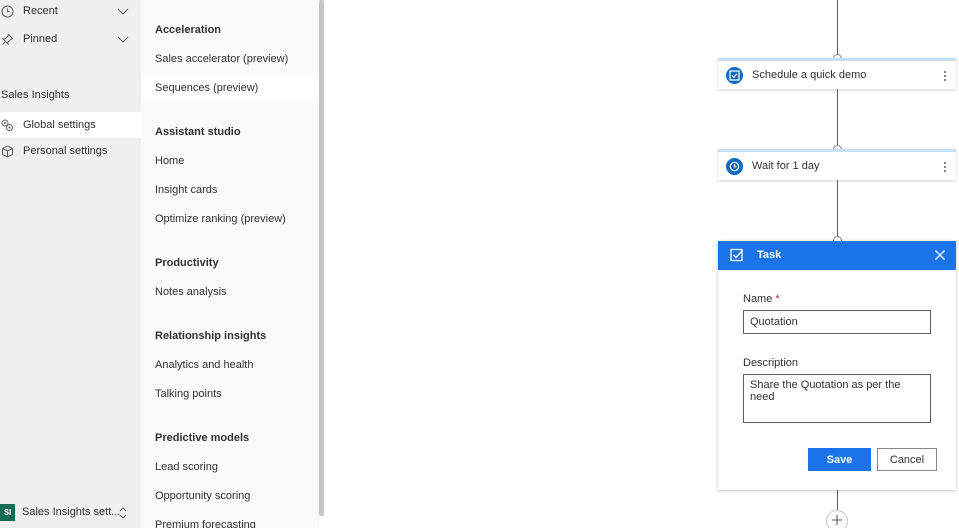 The width and height of the screenshot is (959, 528). Describe the element at coordinates (230, 467) in the screenshot. I see `menu-item-lead-scoring: Lead scoring` at that location.